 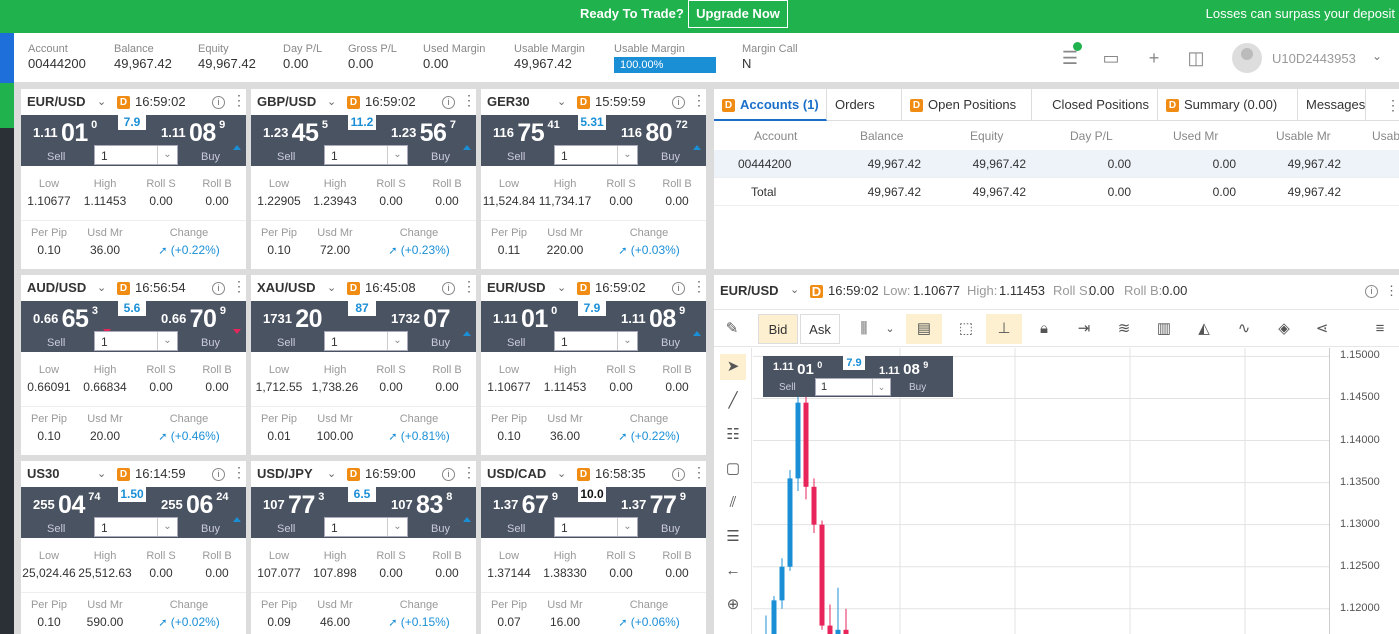 What do you see at coordinates (1244, 329) in the screenshot?
I see `compare-icon: ∿` at bounding box center [1244, 329].